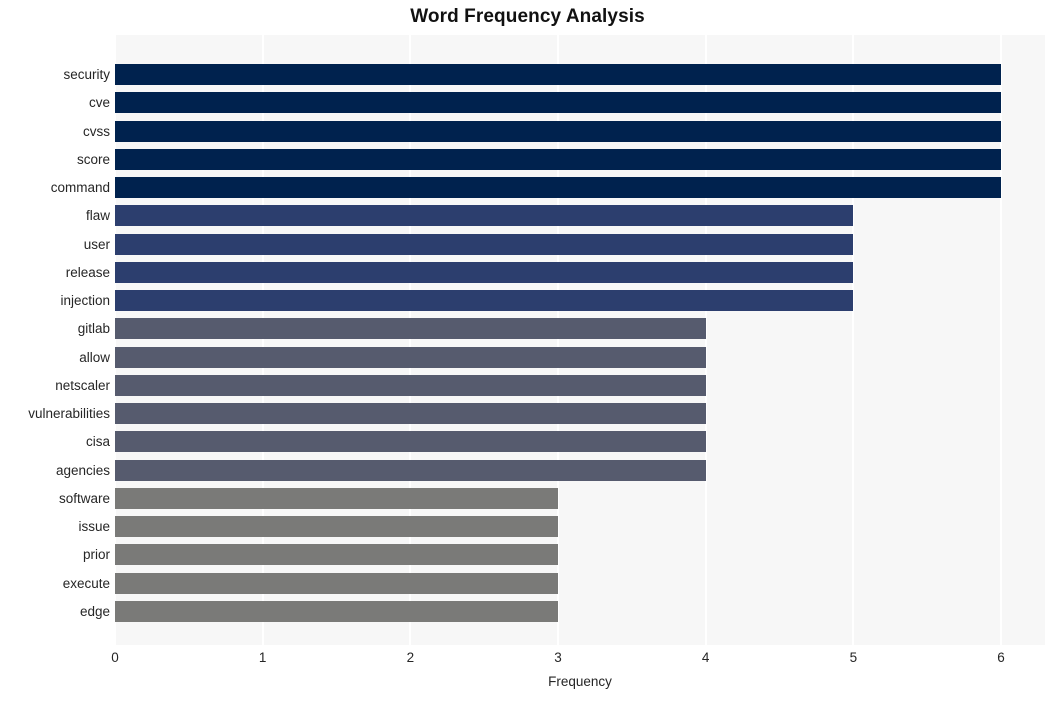 The height and width of the screenshot is (701, 1055). Describe the element at coordinates (97, 216) in the screenshot. I see `y-tick-label-flaw: flaw` at that location.